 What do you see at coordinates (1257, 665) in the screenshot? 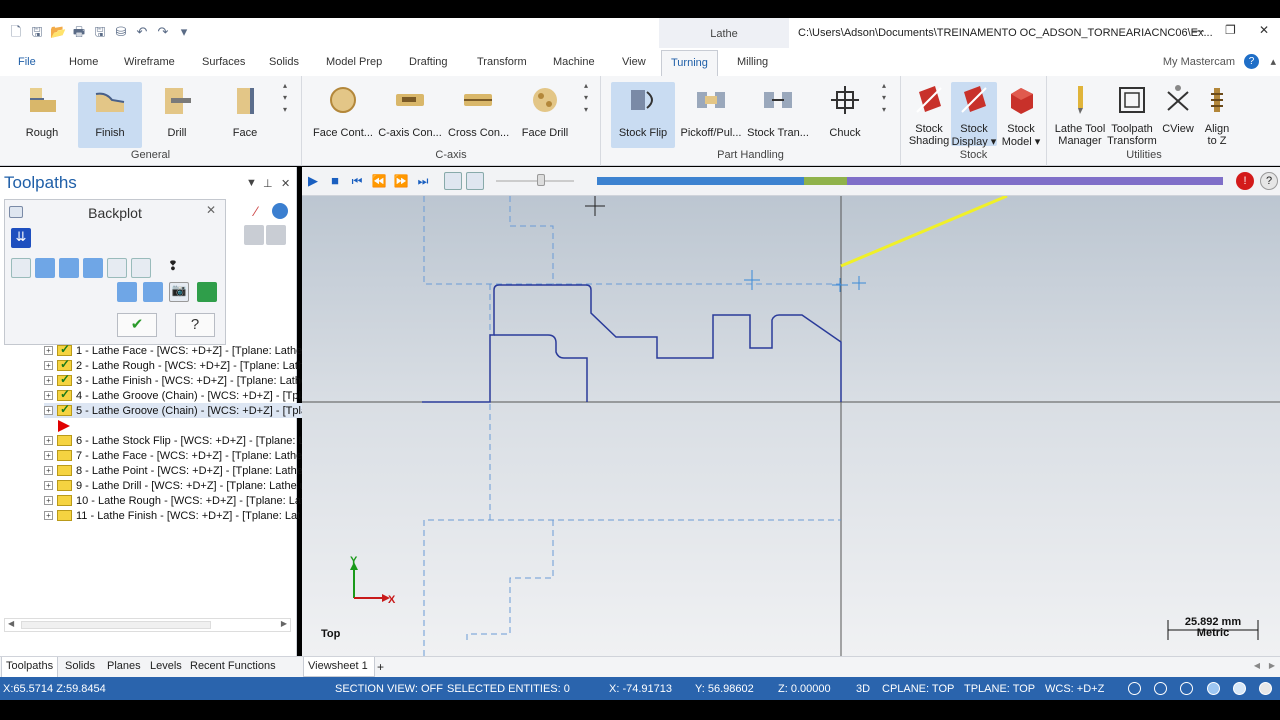
I see `sheet-scroll-left-icon: ◀` at bounding box center [1257, 665].